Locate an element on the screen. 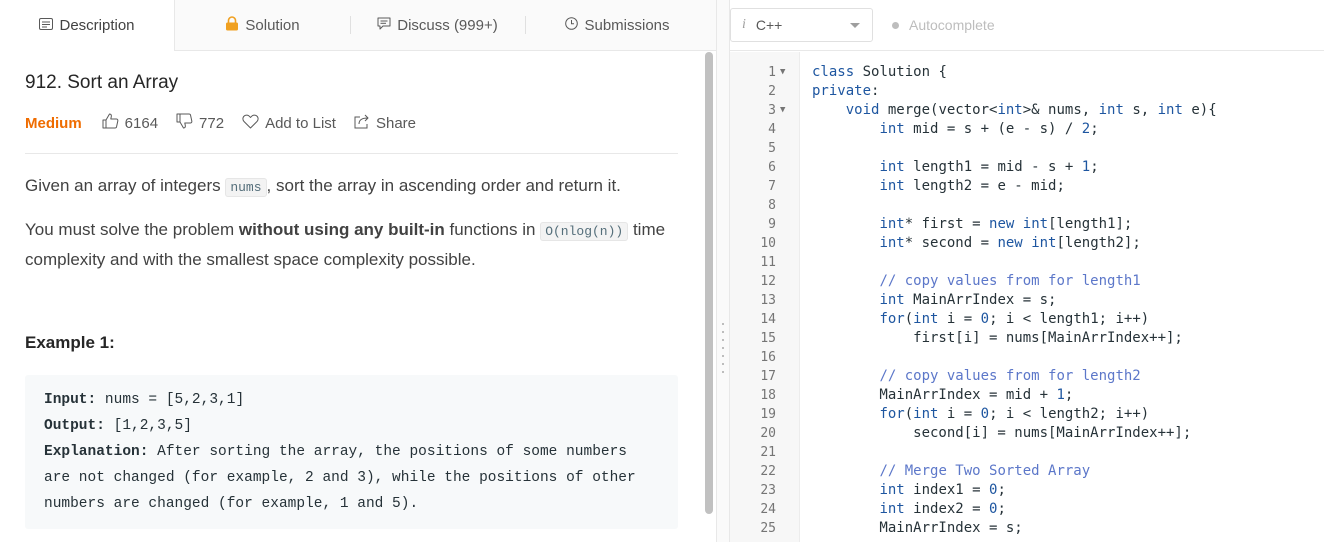 The height and width of the screenshot is (542, 1324). line-number: 22 is located at coordinates (768, 471).